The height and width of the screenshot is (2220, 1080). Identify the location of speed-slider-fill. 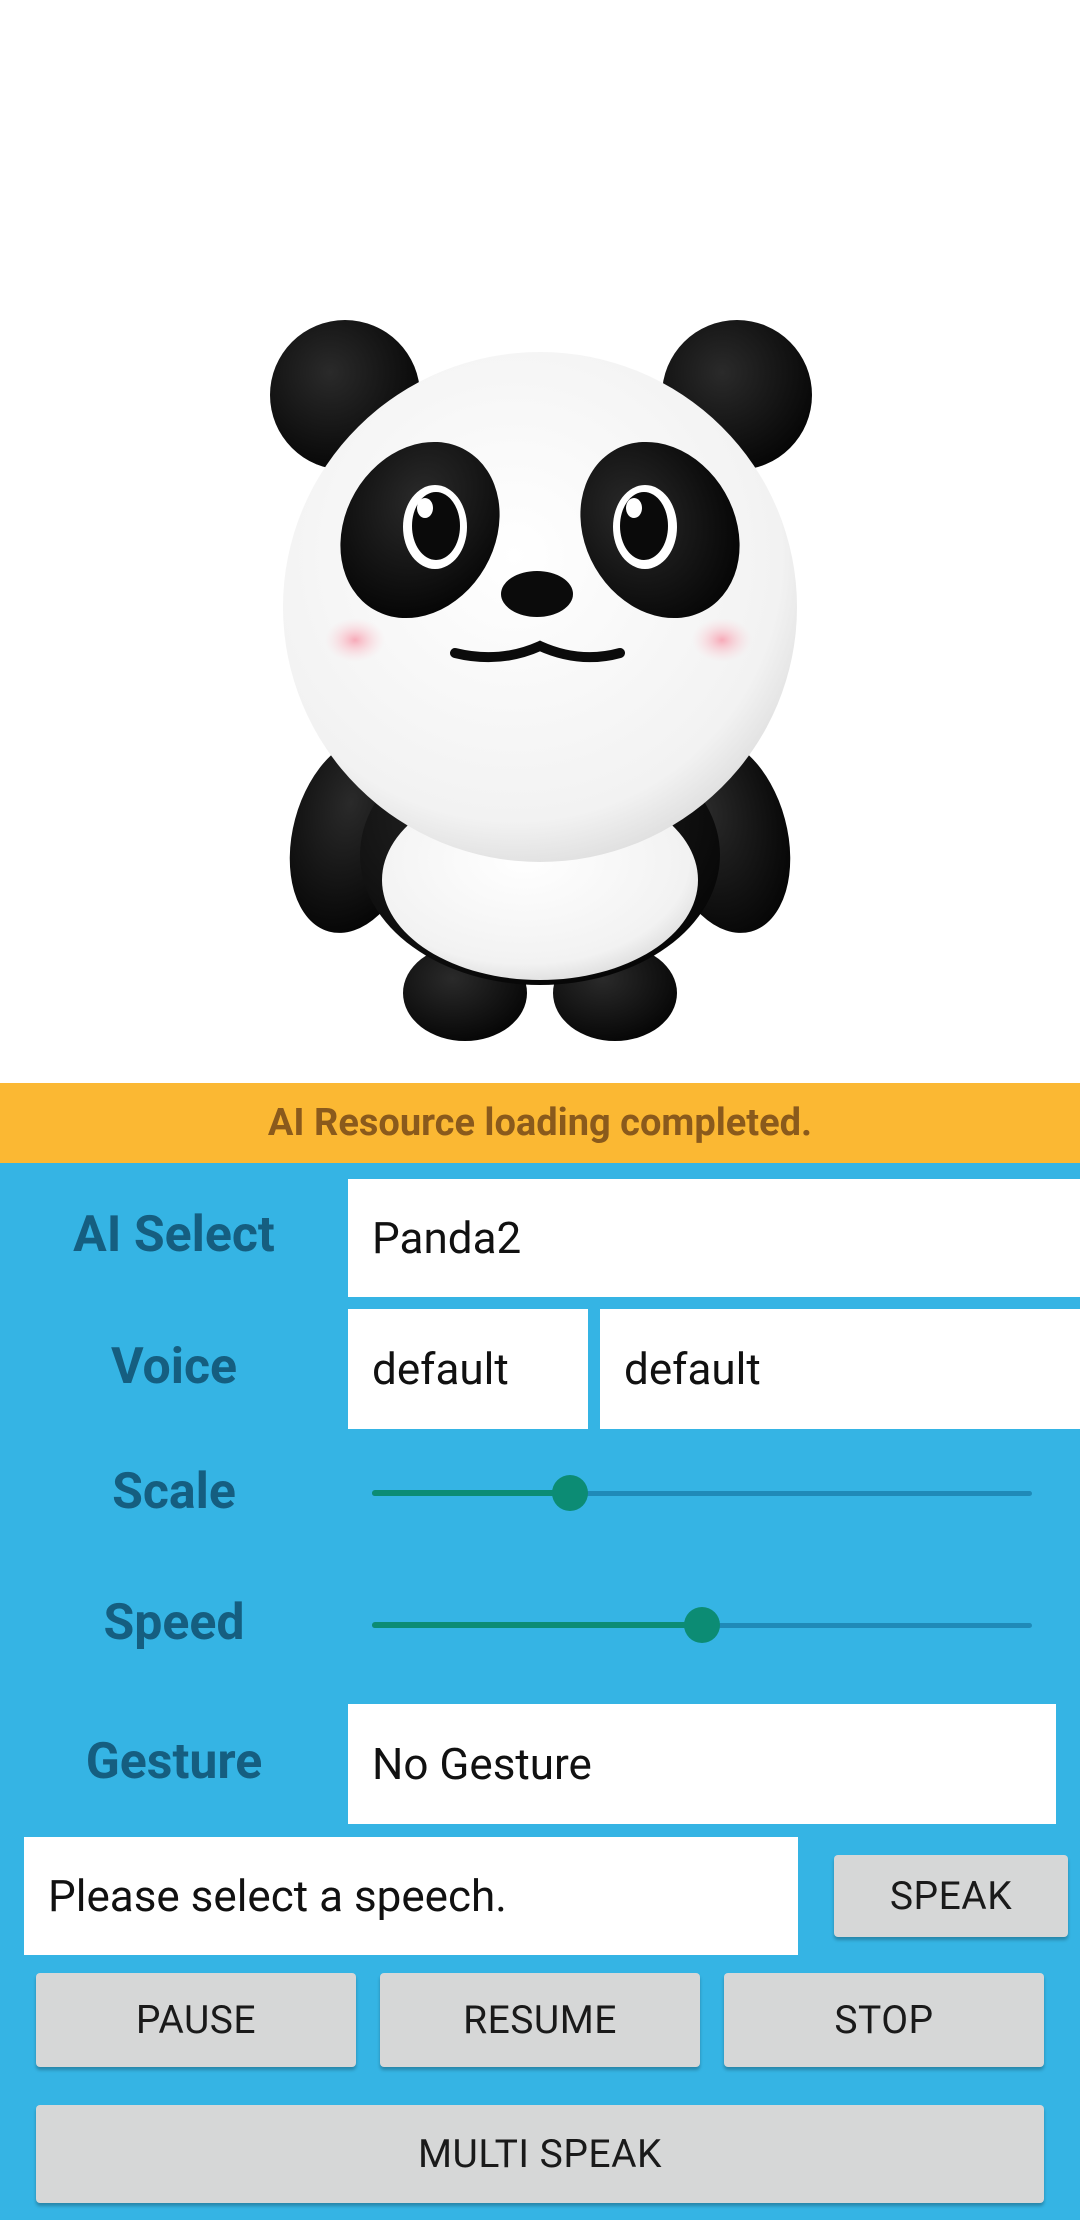
(537, 1625).